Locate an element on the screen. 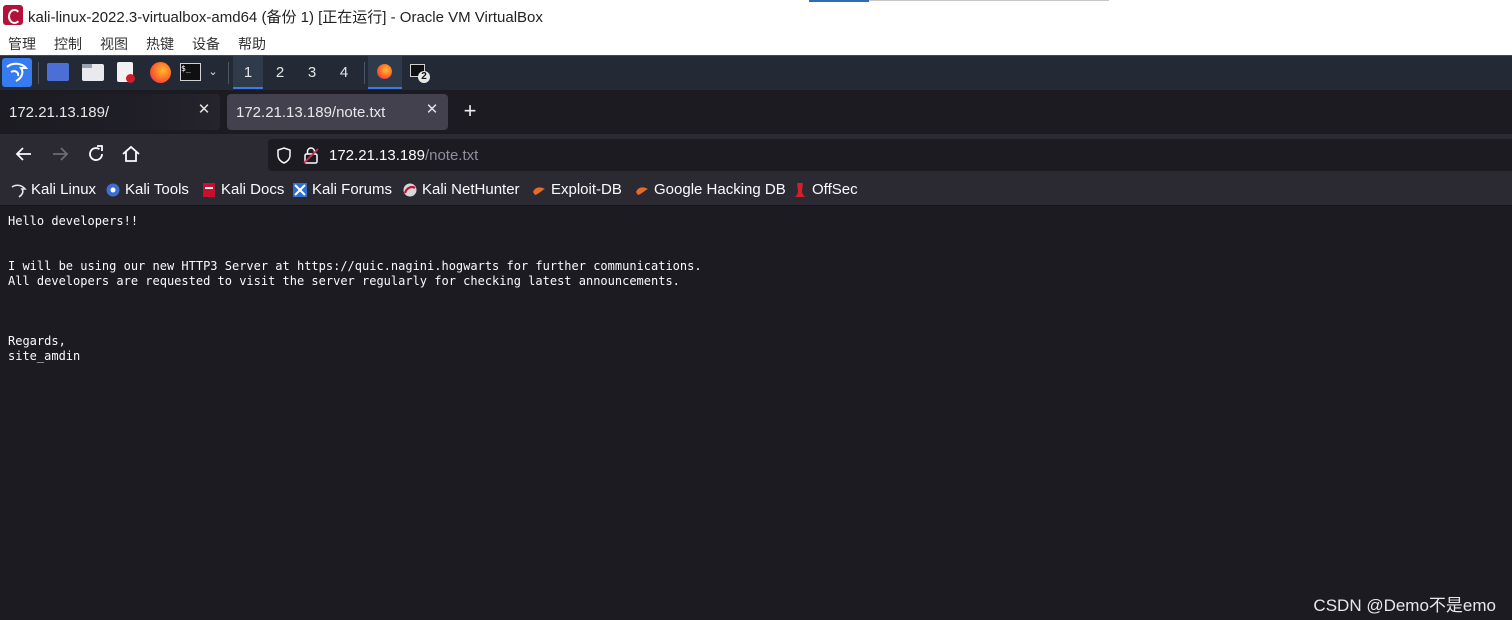 This screenshot has height=620, width=1512. title-decoration-line is located at coordinates (989, 0).